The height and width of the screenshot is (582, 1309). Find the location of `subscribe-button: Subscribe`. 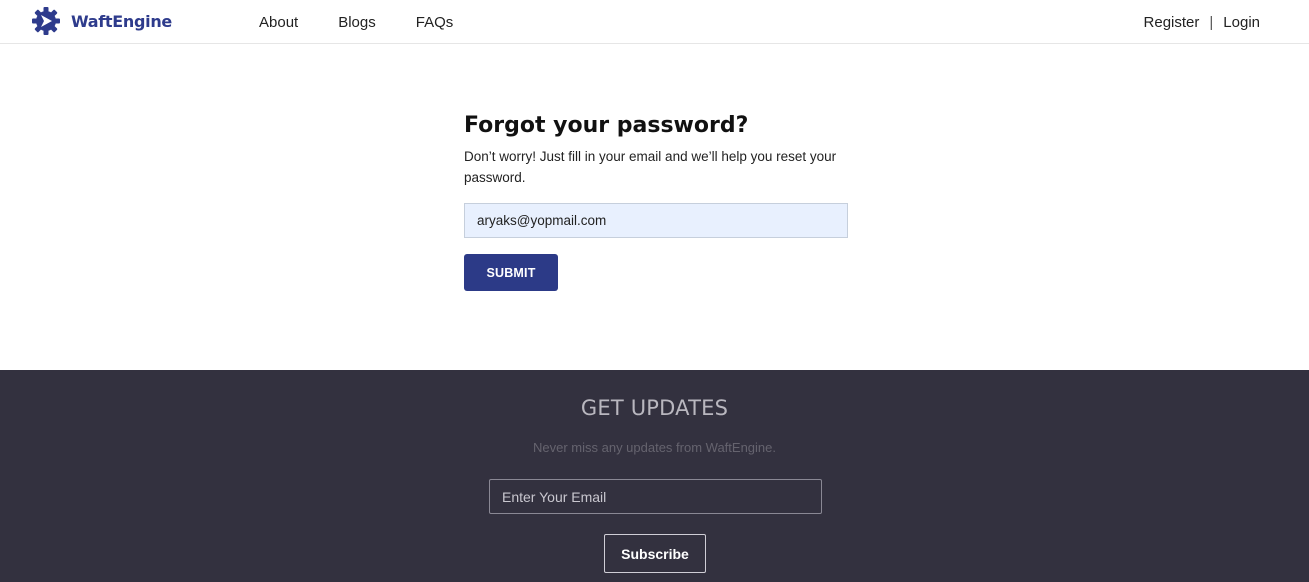

subscribe-button: Subscribe is located at coordinates (655, 553).